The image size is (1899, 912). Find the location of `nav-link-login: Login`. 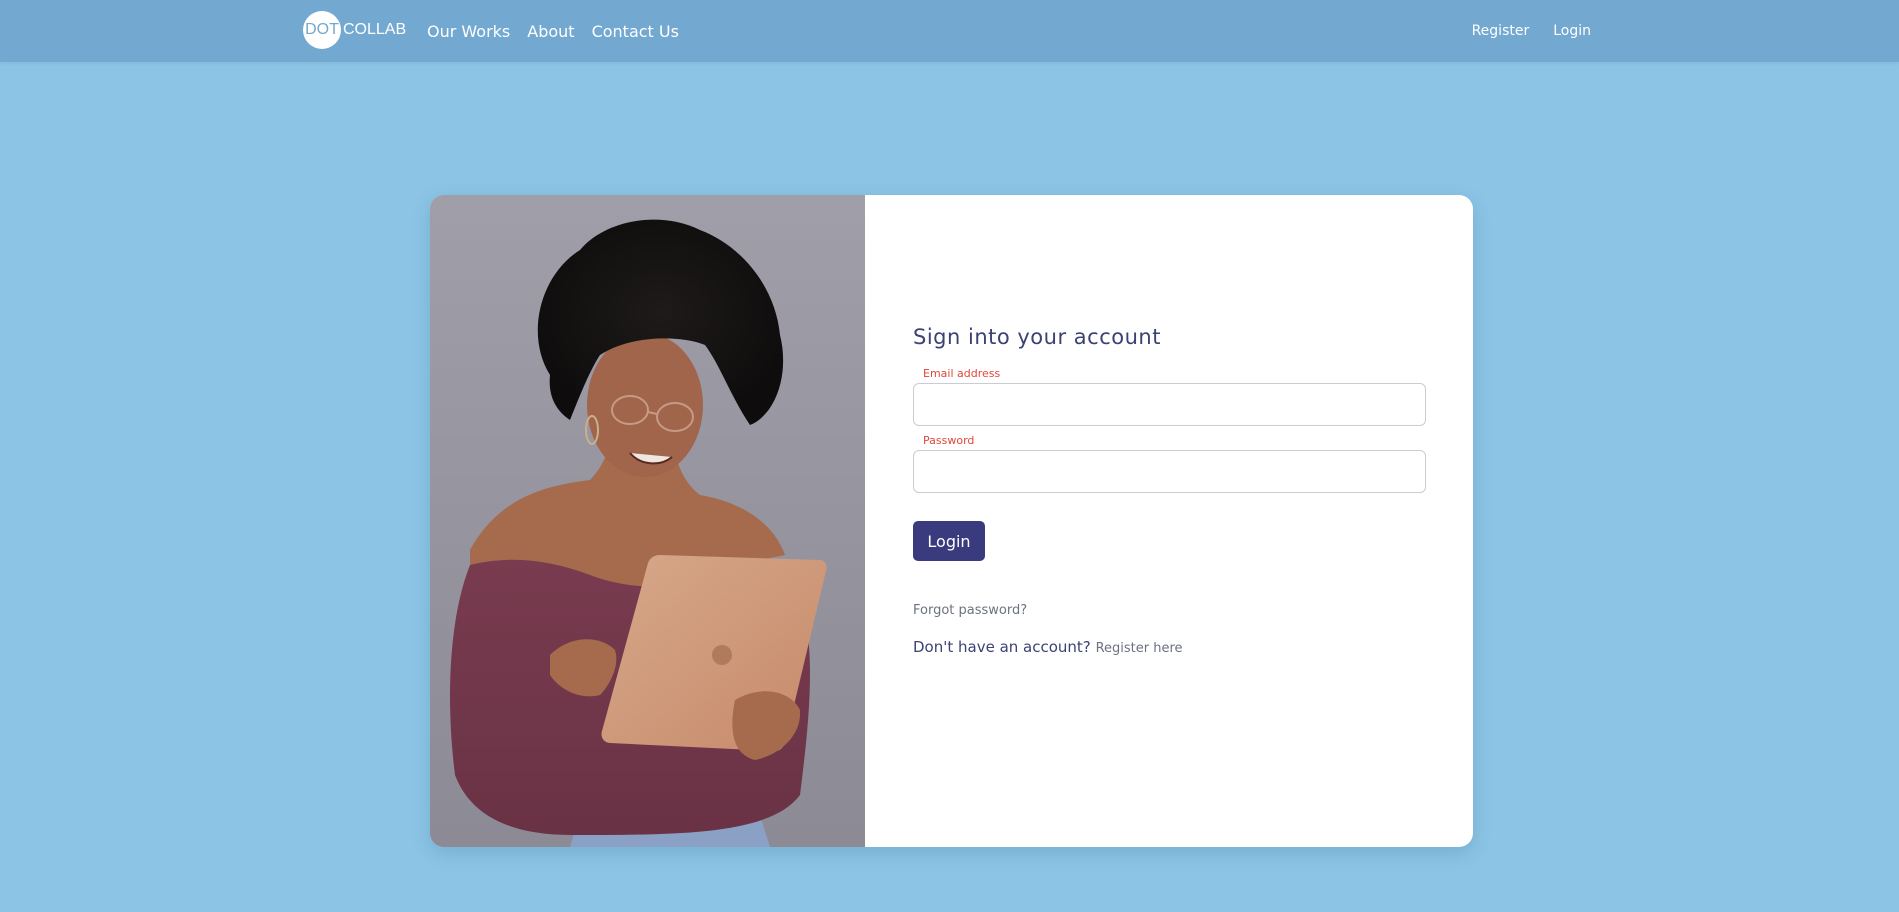

nav-link-login: Login is located at coordinates (1572, 31).